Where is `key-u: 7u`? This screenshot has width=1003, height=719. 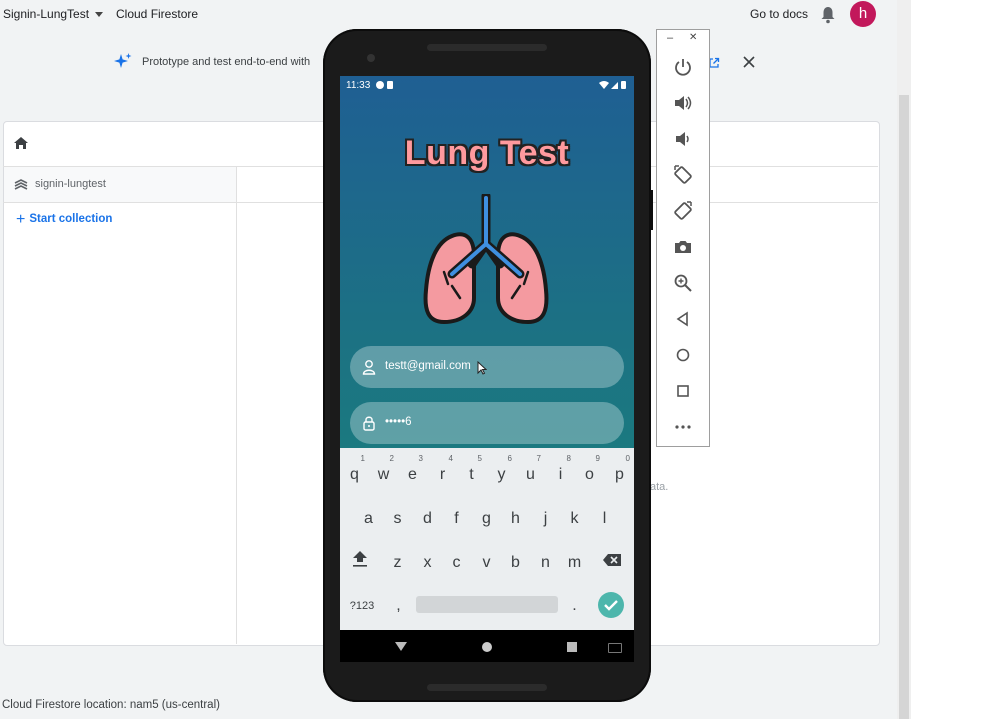
key-u: 7u is located at coordinates (530, 472).